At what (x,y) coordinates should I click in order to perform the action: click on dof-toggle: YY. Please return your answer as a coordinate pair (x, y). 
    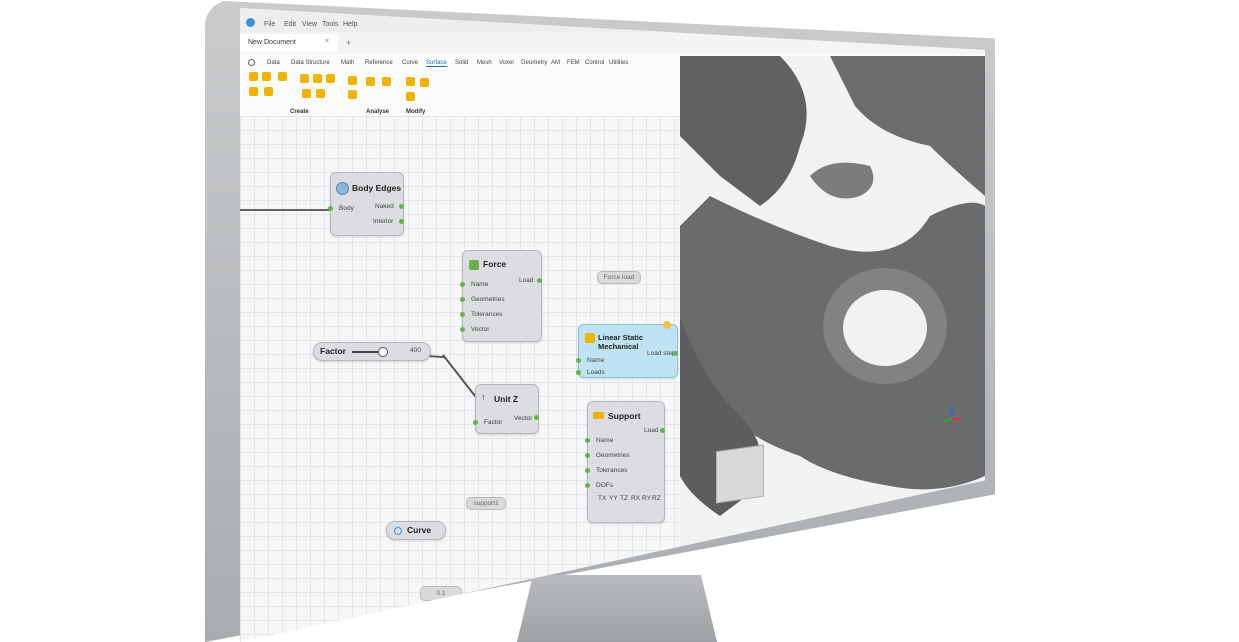
    Looking at the image, I should click on (613, 498).